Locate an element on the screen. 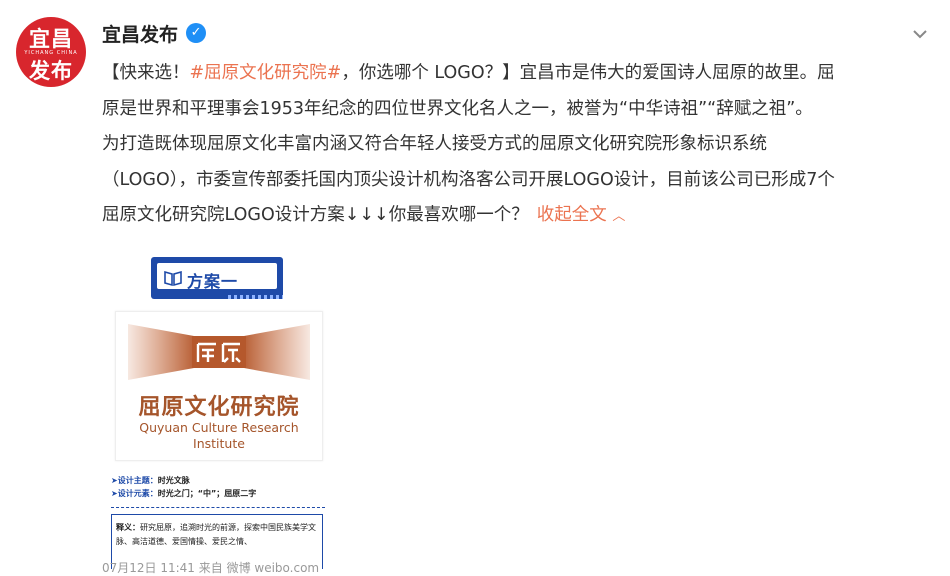  plan-badge: 方案一 is located at coordinates (217, 278).